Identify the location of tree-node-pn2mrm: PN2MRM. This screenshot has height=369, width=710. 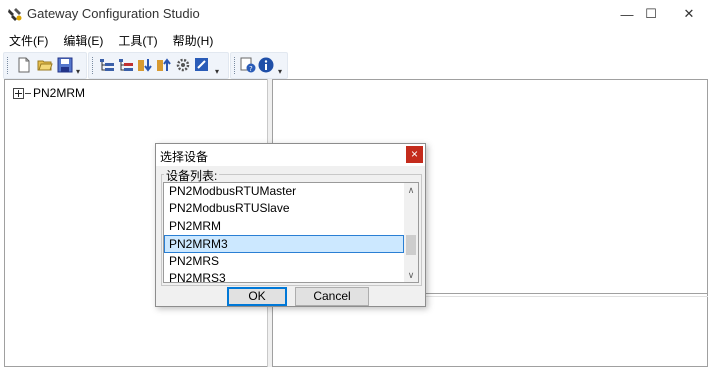
(49, 93).